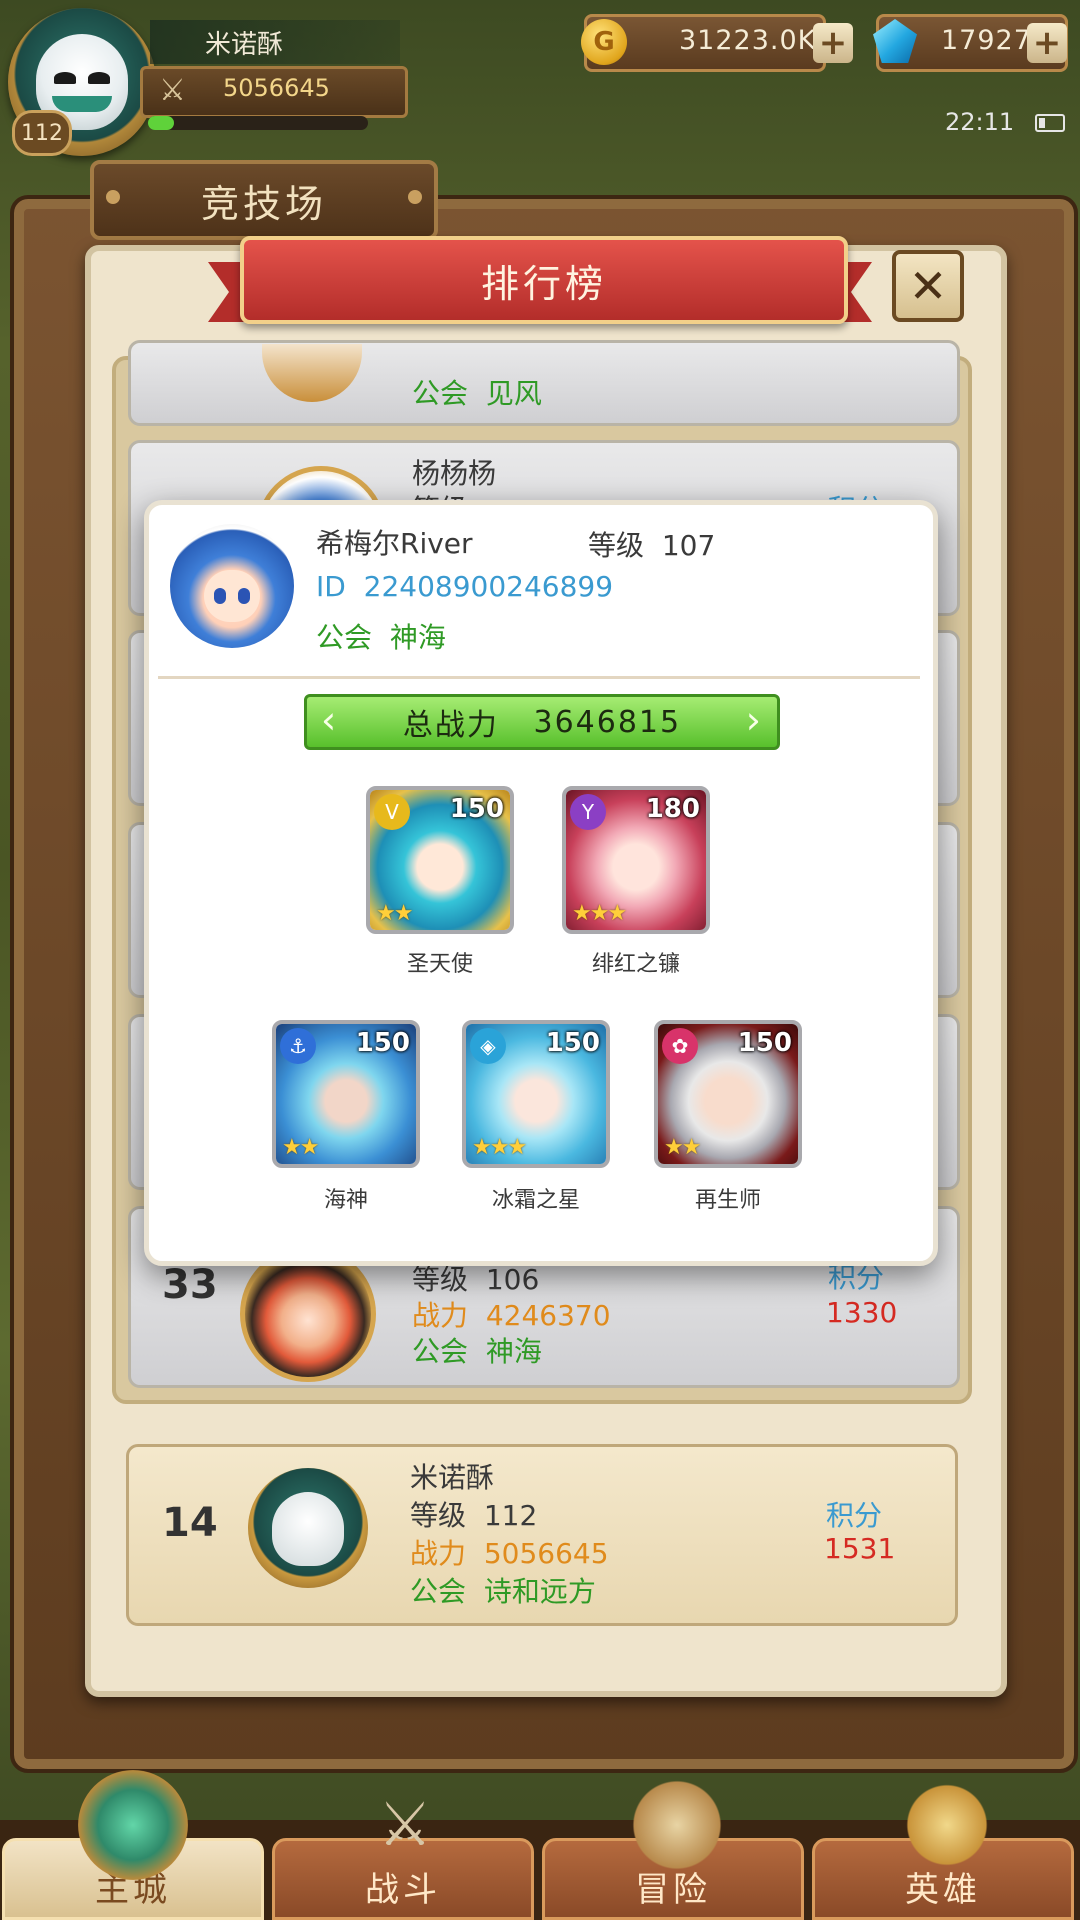 The image size is (1080, 1920). What do you see at coordinates (546, 1553) in the screenshot?
I see `my-power-value: 5056645` at bounding box center [546, 1553].